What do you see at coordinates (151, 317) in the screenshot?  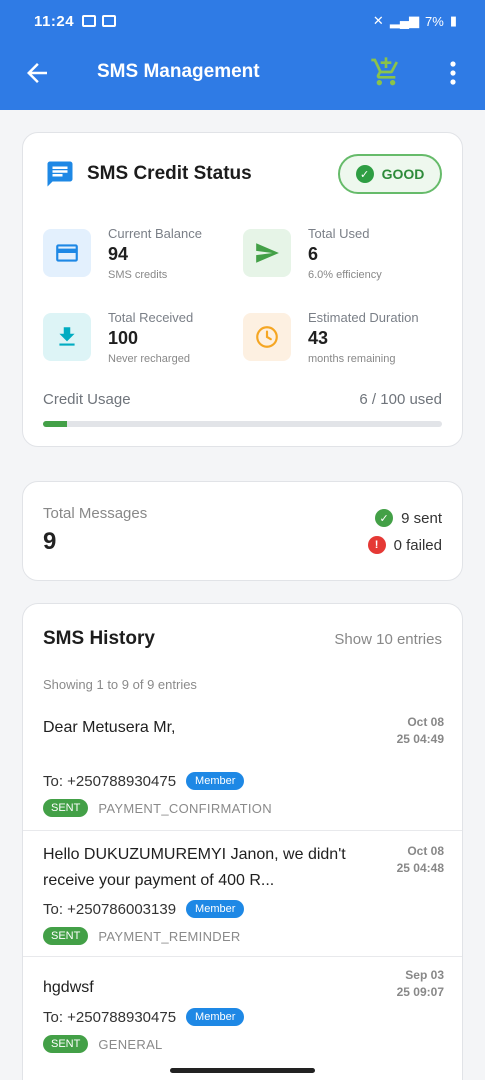 I see `stat-label: Total Received` at bounding box center [151, 317].